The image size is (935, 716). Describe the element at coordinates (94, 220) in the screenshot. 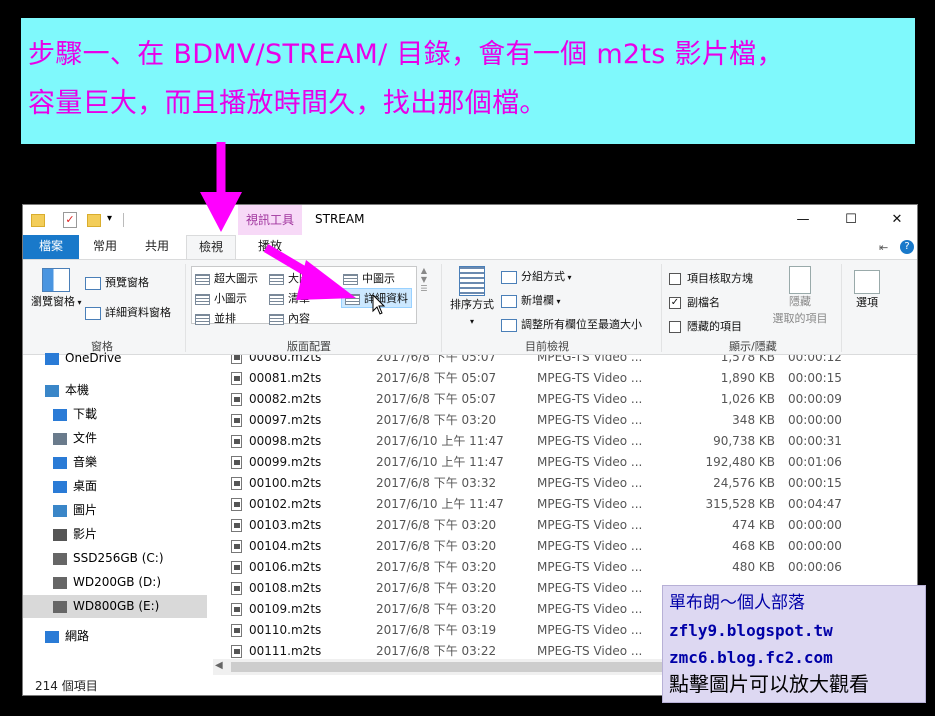

I see `new-folder-quick-access-icon` at that location.